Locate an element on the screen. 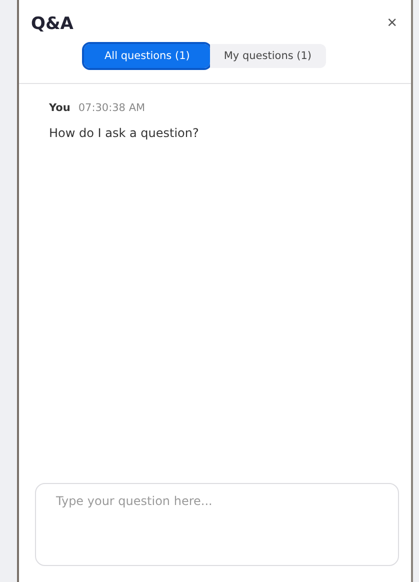 Image resolution: width=419 pixels, height=582 pixels. close-button: × is located at coordinates (392, 22).